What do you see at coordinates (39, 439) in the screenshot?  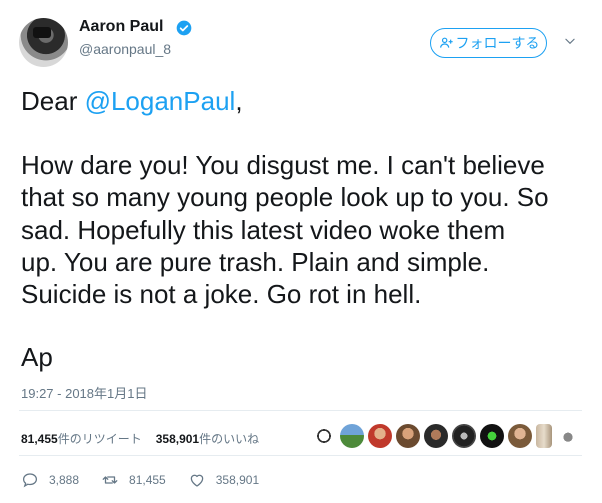 I see `retweets-count: 81,455` at bounding box center [39, 439].